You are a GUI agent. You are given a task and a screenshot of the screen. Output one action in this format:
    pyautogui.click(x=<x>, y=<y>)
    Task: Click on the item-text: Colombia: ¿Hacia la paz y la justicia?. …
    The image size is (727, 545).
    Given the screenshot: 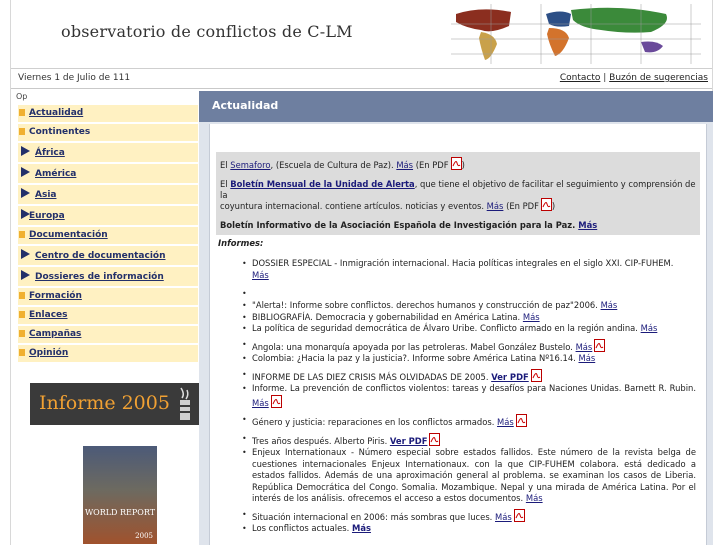 What is the action you would take?
    pyautogui.click(x=415, y=358)
    